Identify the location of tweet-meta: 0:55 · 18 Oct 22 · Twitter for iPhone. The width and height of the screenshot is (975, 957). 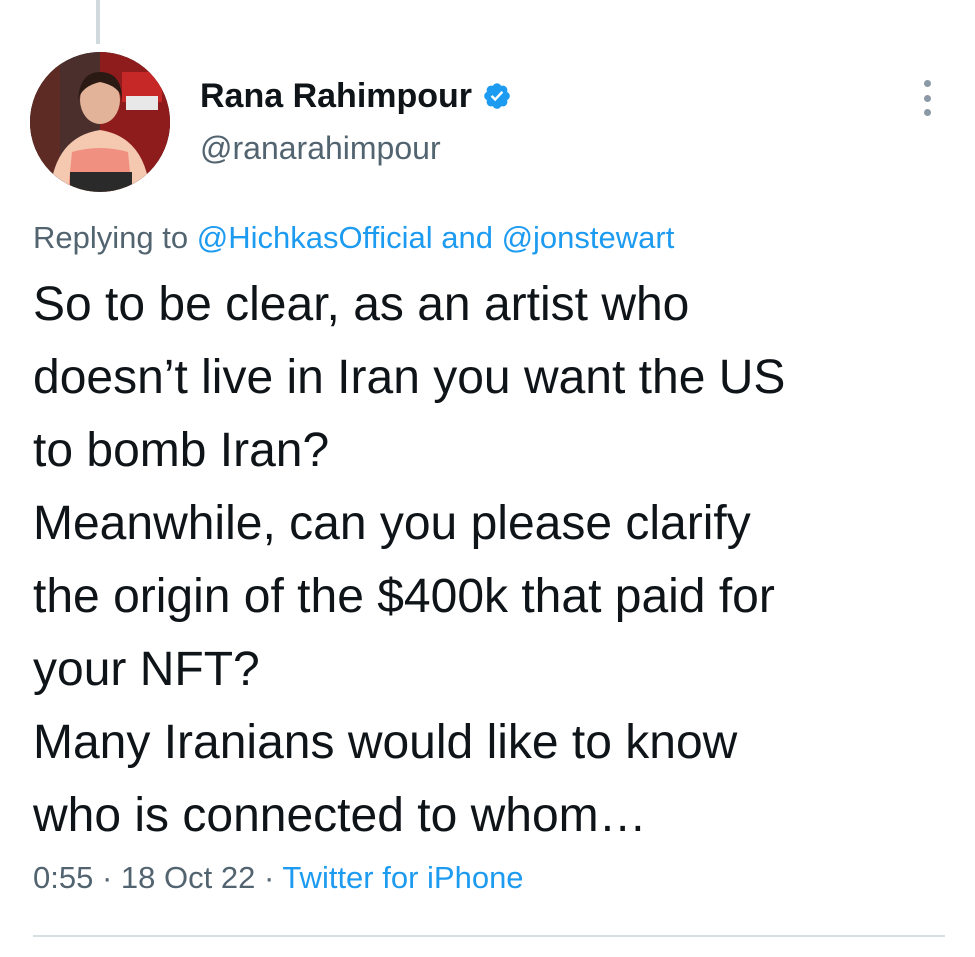
(278, 878).